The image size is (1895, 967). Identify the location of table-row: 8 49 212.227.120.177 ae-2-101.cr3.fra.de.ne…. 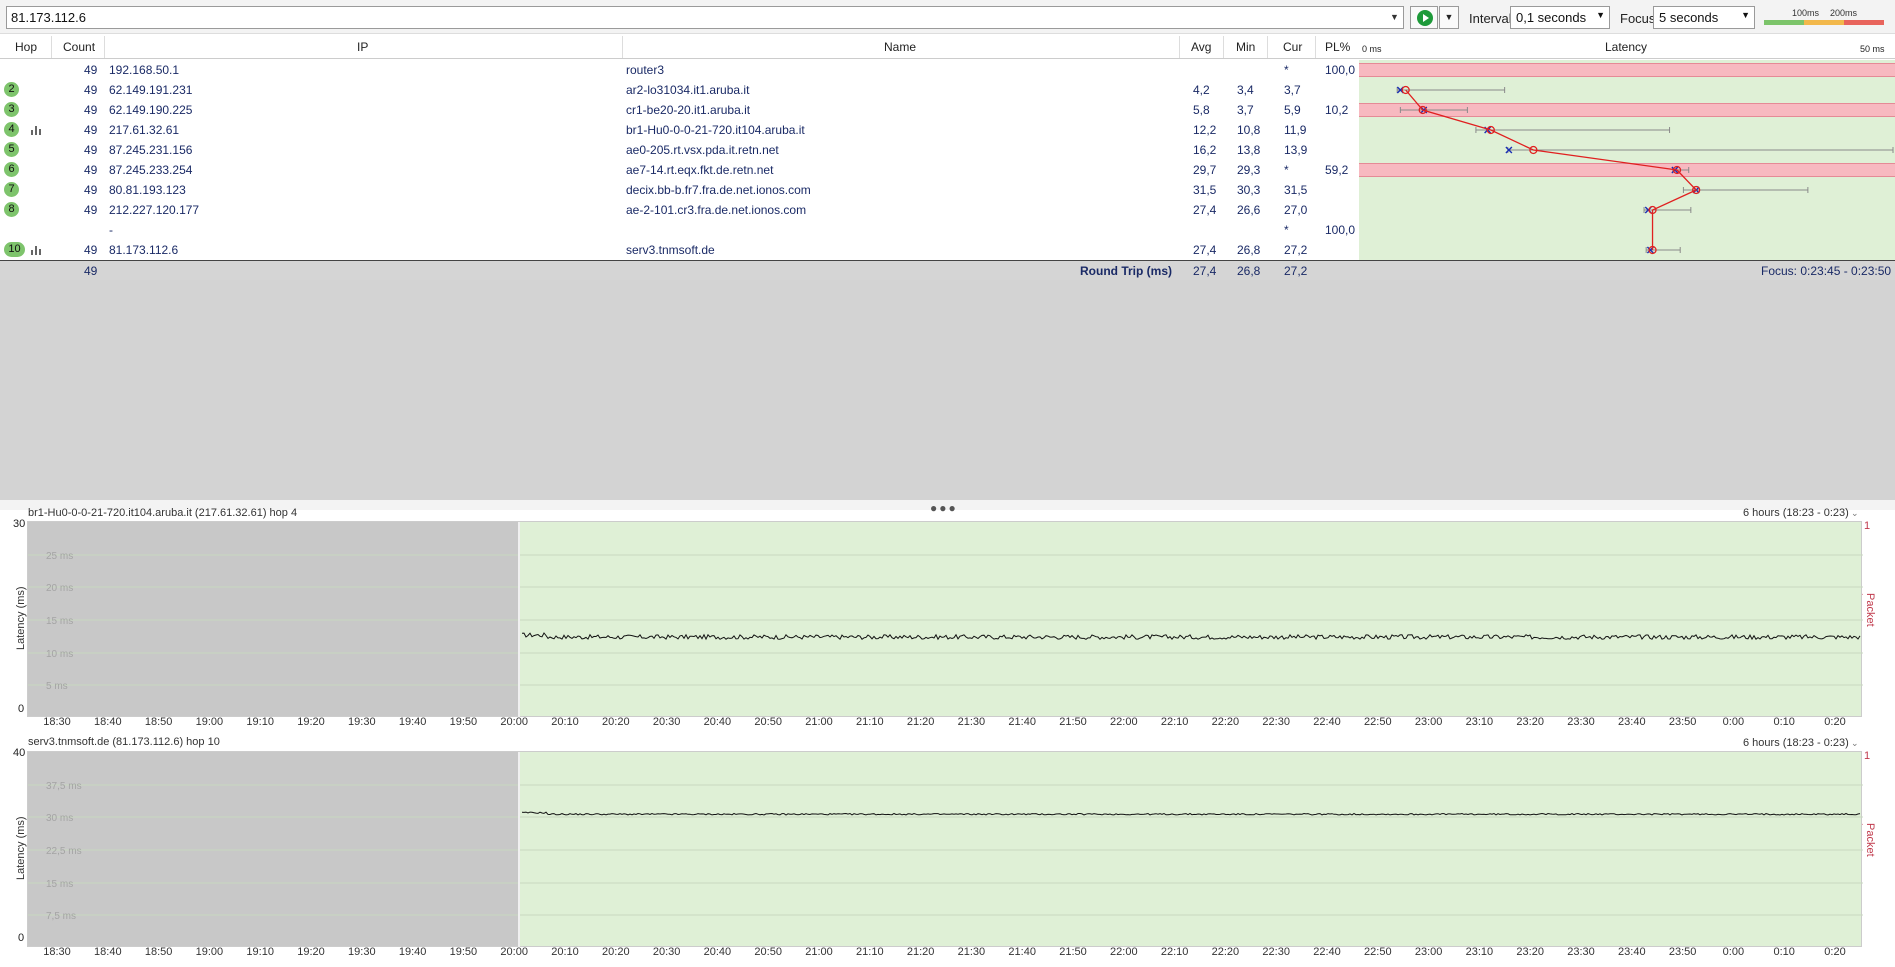
(679, 210).